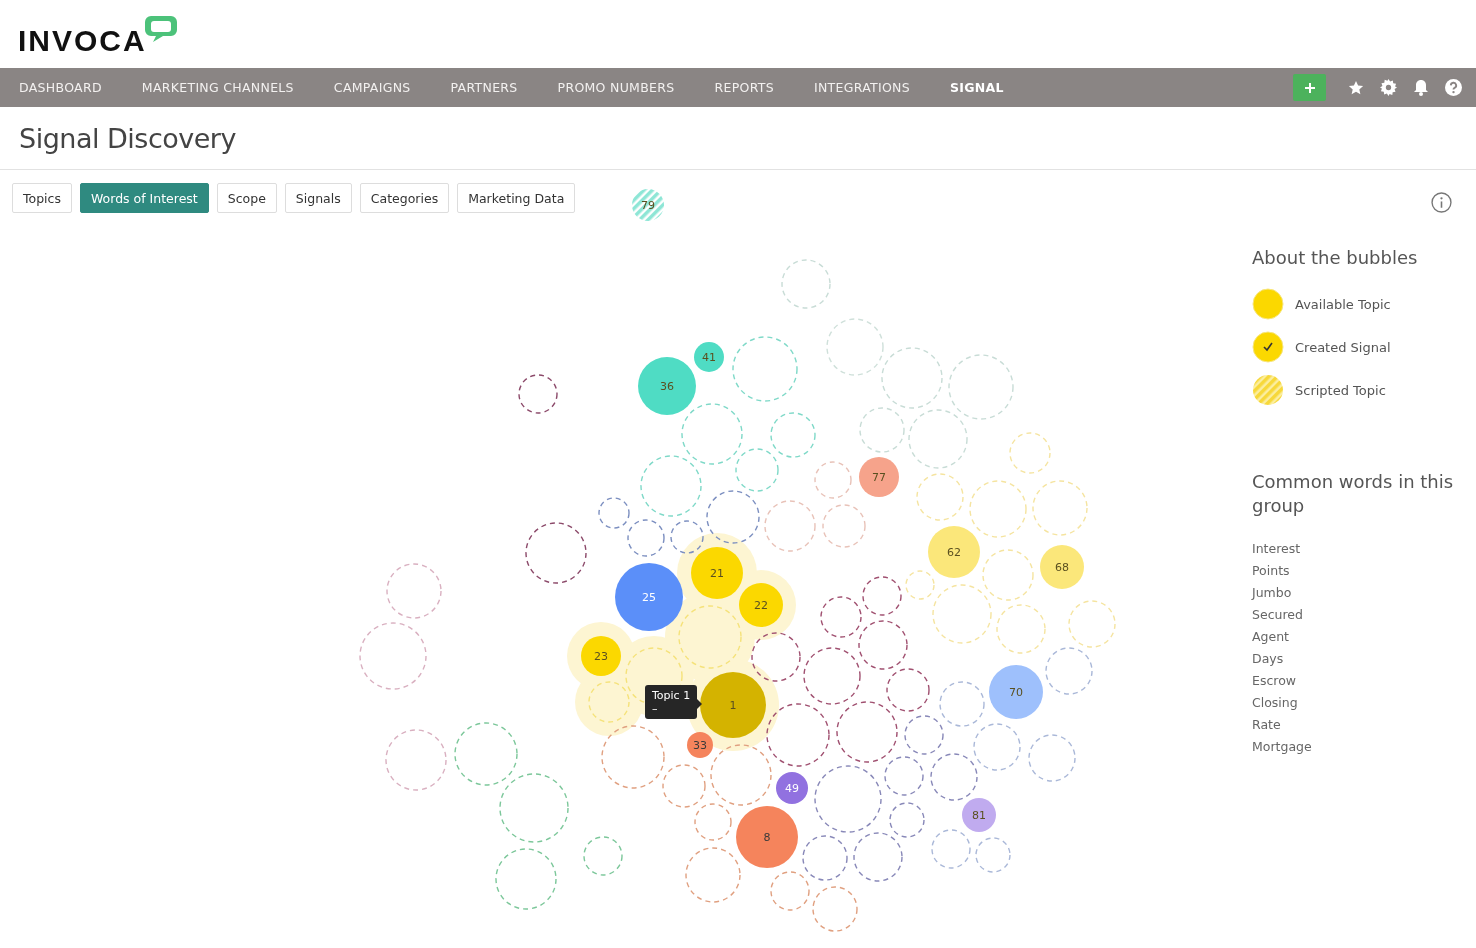 The width and height of the screenshot is (1476, 948). Describe the element at coordinates (1340, 390) in the screenshot. I see `legend-label: Scripted Topic` at that location.